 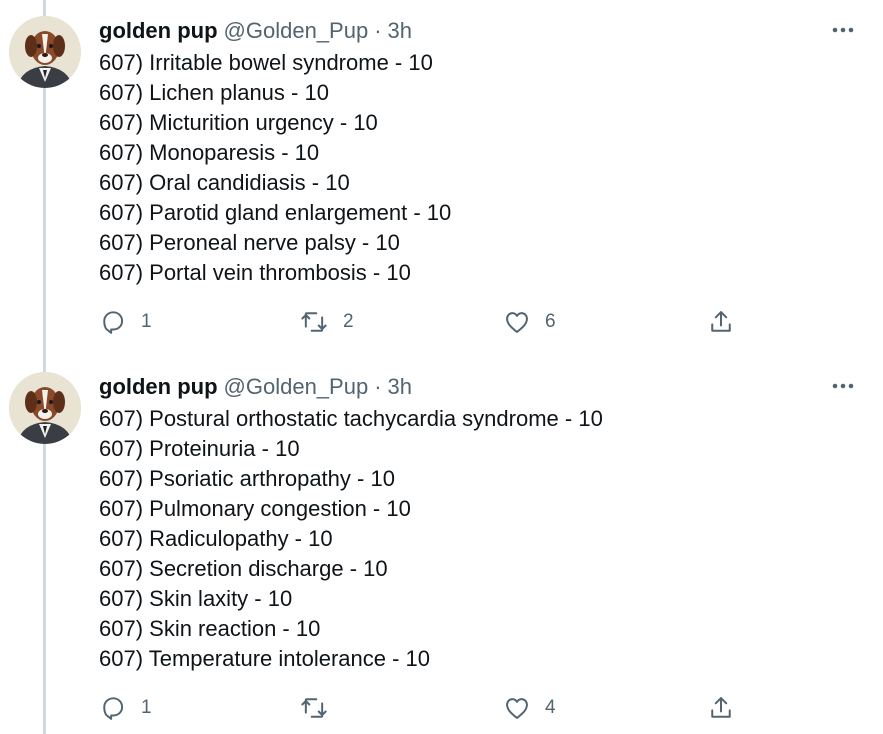 What do you see at coordinates (265, 658) in the screenshot?
I see `tweet-text-line: 607) Temperature intolerance - 10` at bounding box center [265, 658].